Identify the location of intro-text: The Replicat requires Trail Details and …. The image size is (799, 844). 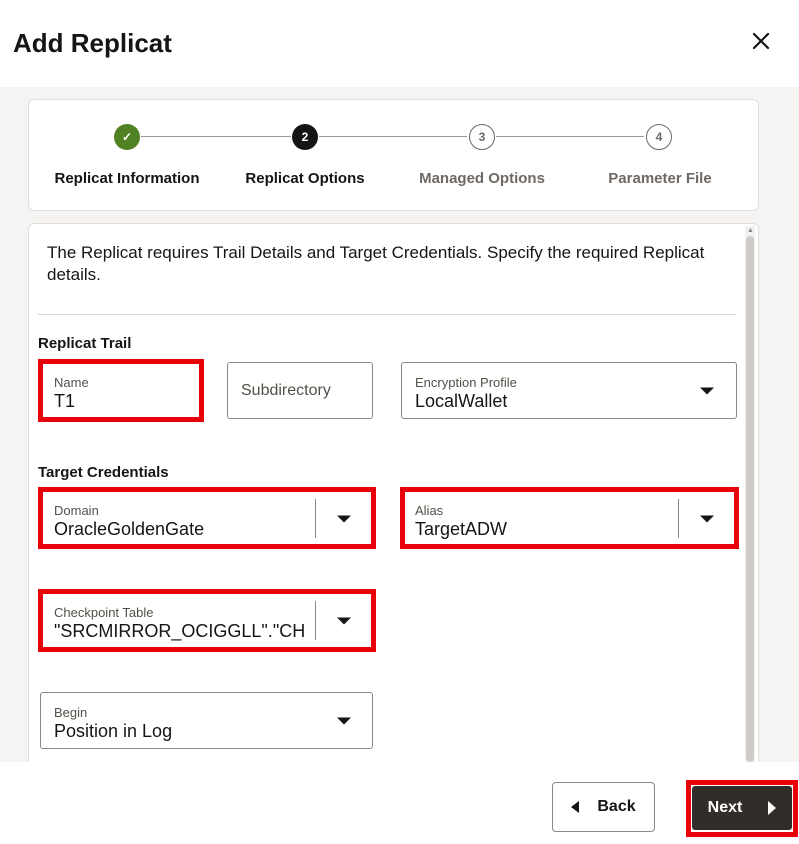
(376, 263).